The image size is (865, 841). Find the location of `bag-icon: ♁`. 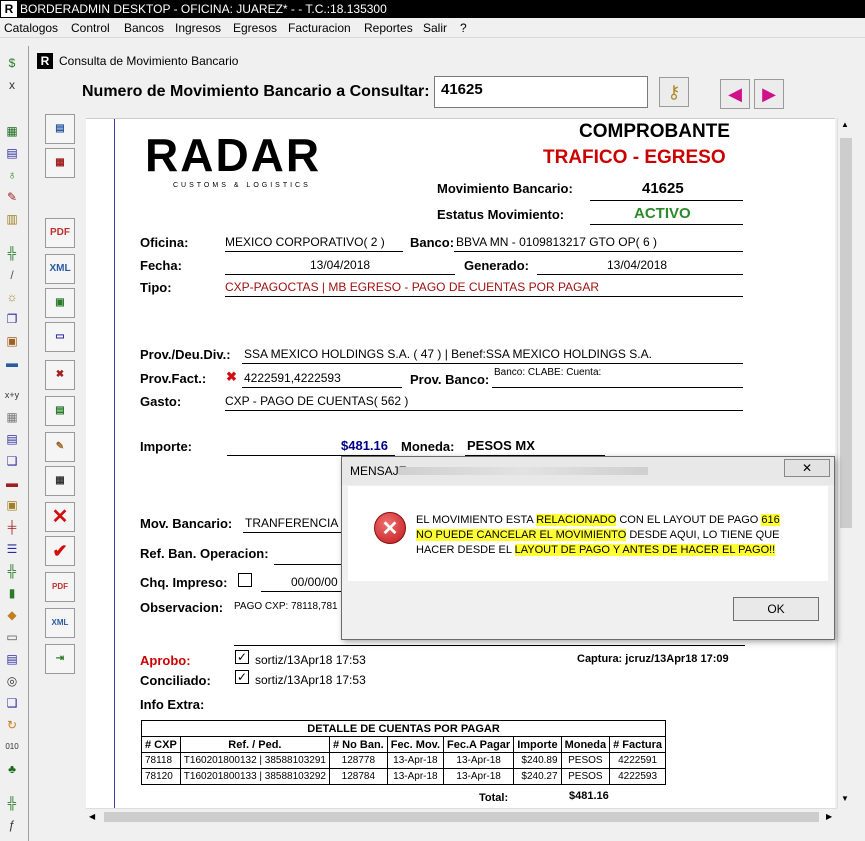

bag-icon: ♁ is located at coordinates (12, 175).